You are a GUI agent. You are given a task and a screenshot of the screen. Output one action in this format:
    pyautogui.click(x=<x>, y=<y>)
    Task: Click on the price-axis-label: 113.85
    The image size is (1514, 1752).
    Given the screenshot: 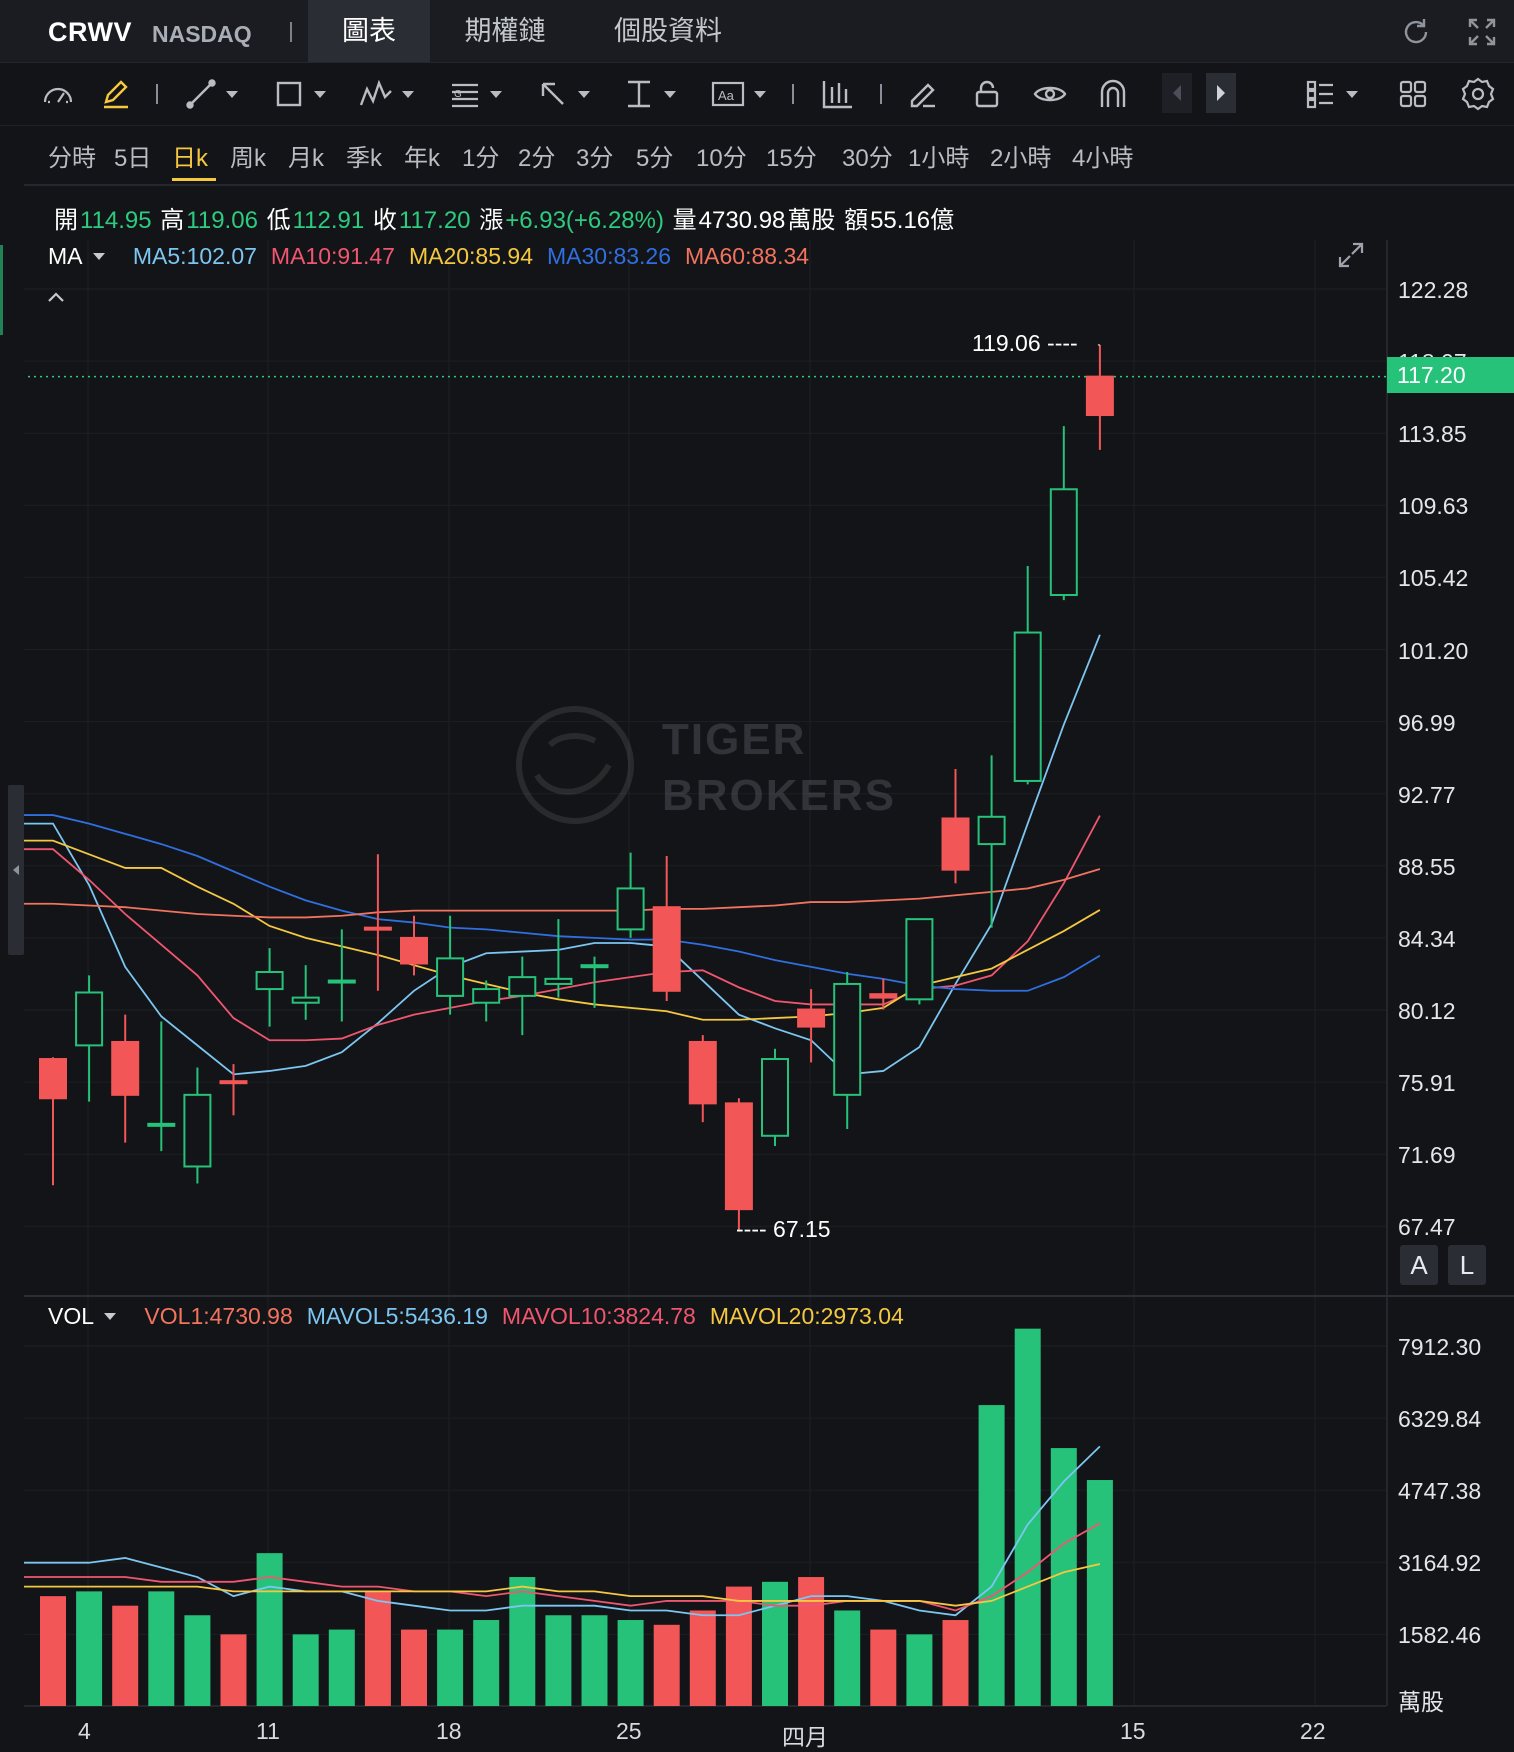 What is the action you would take?
    pyautogui.click(x=1432, y=434)
    